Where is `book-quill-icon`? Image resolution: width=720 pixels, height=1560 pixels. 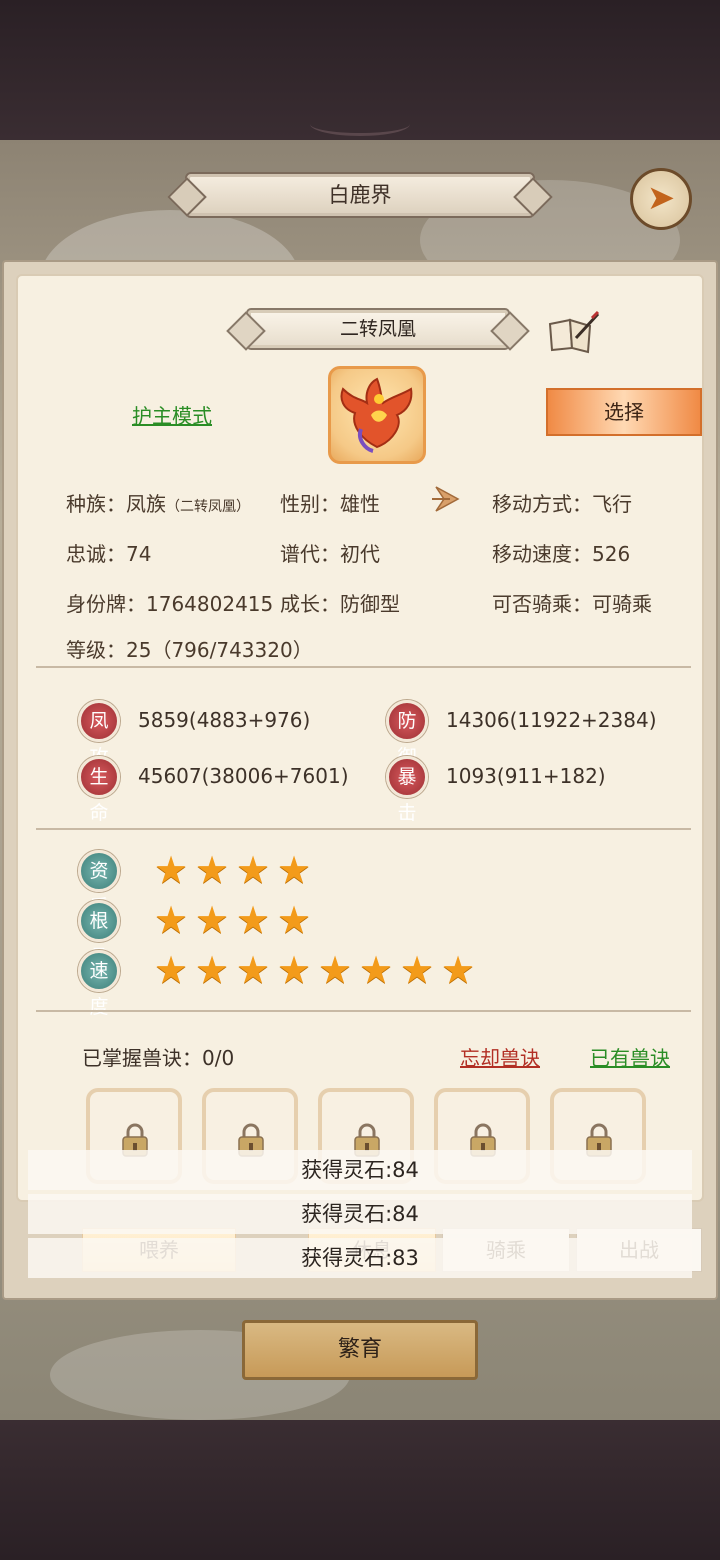
book-quill-icon is located at coordinates (573, 332).